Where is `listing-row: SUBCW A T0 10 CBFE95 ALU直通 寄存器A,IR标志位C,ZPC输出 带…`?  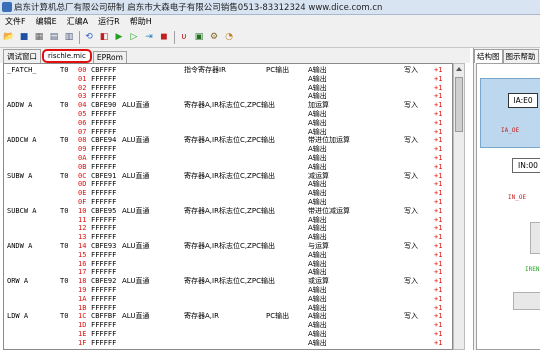 listing-row: SUBCW A T0 10 CBFE95 ALU直通 寄存器A,IR标志位C,ZPC输出 带… is located at coordinates (228, 211).